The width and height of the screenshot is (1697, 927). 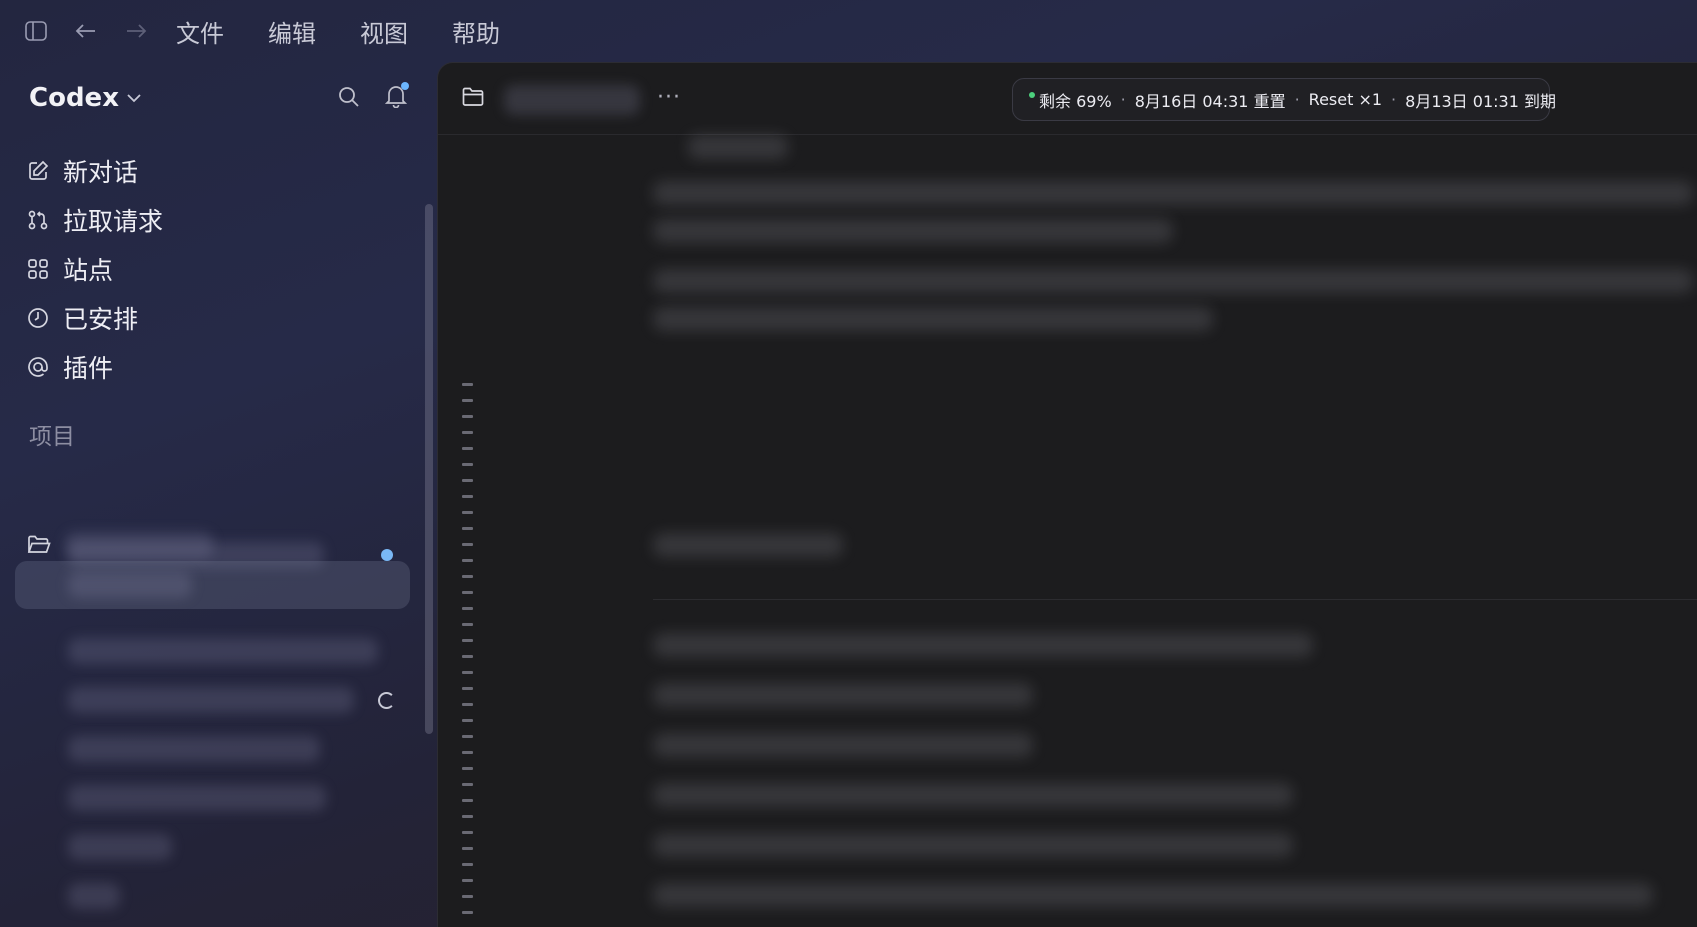 I want to click on grid-icon, so click(x=38, y=268).